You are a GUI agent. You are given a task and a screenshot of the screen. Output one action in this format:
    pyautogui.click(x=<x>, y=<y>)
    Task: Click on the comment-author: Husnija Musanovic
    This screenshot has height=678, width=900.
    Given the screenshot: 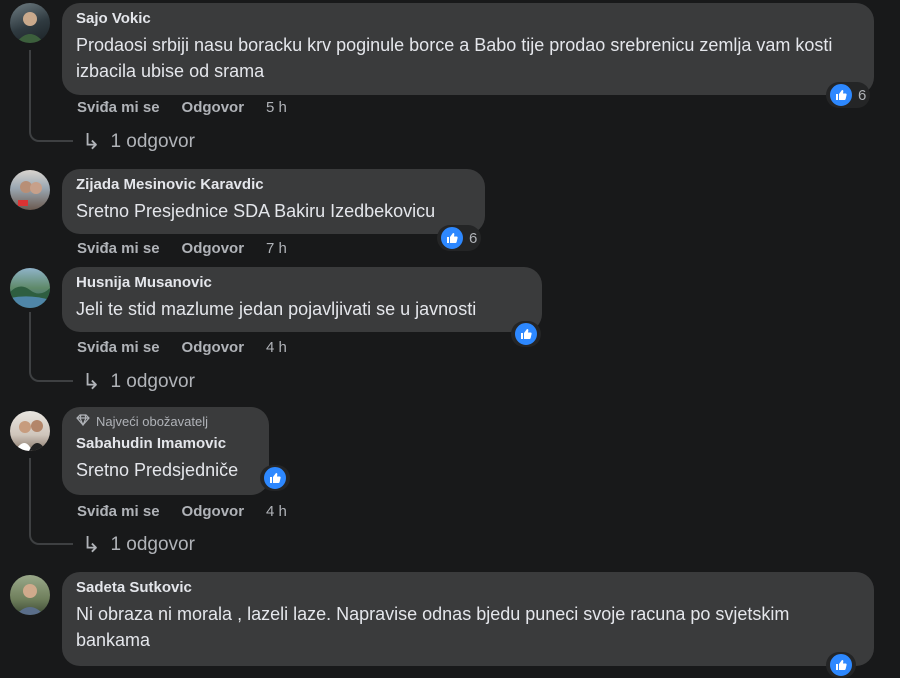 What is the action you would take?
    pyautogui.click(x=302, y=283)
    